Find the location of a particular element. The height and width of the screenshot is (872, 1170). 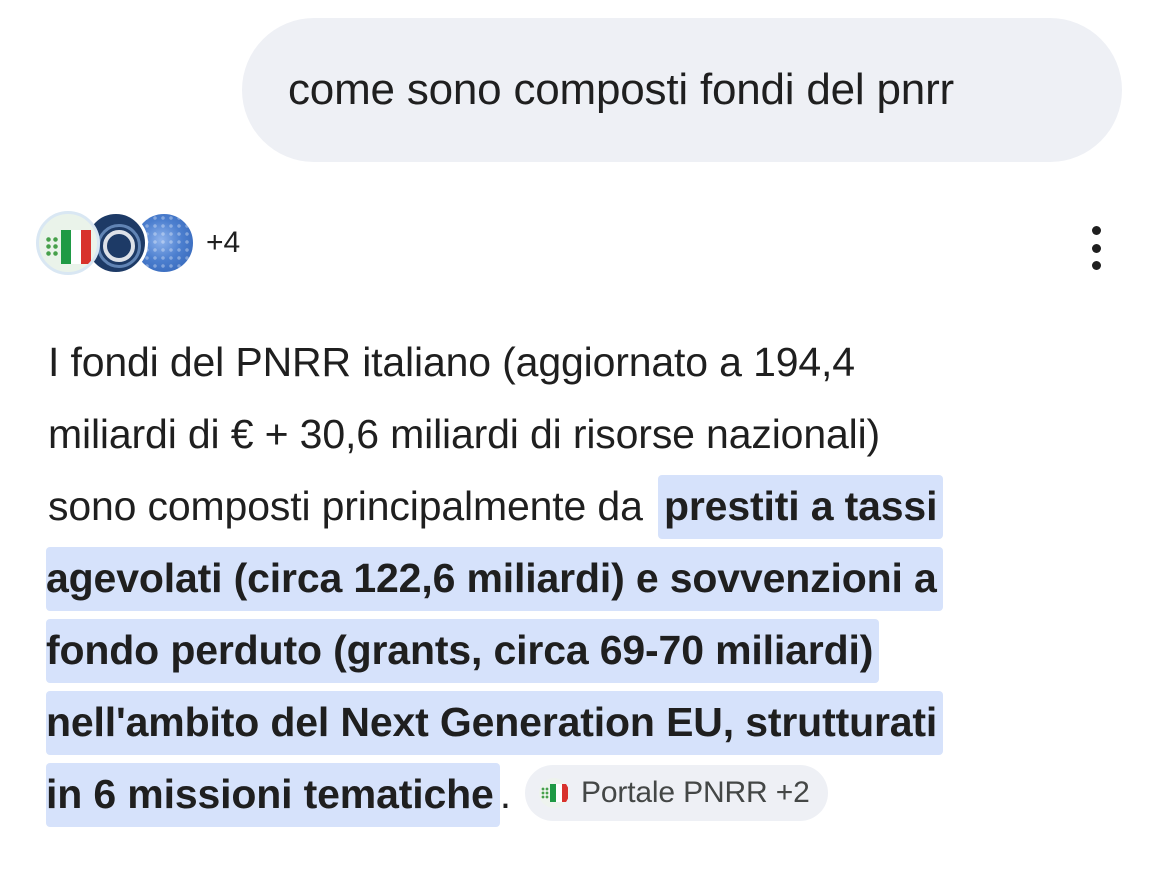

sources-row: +4 is located at coordinates (138, 243).